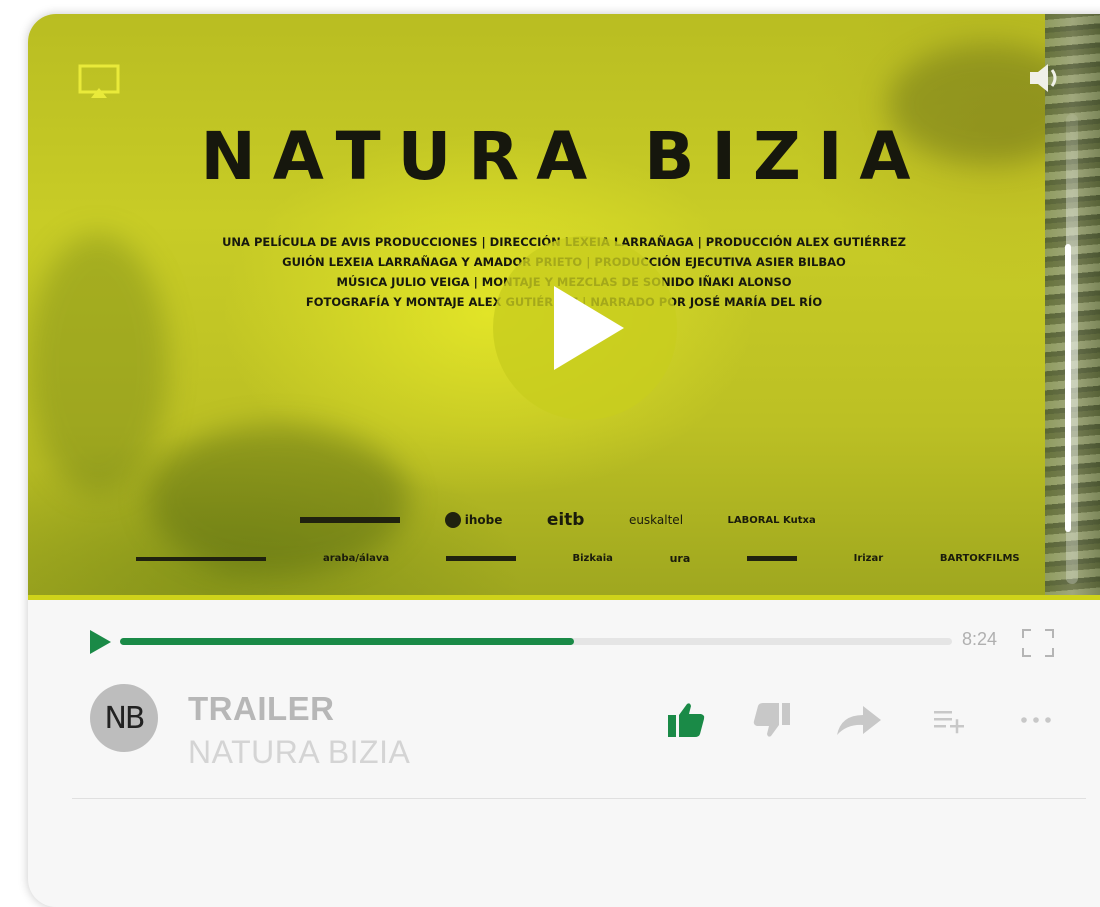  What do you see at coordinates (98, 364) in the screenshot?
I see `leaf-shadow` at bounding box center [98, 364].